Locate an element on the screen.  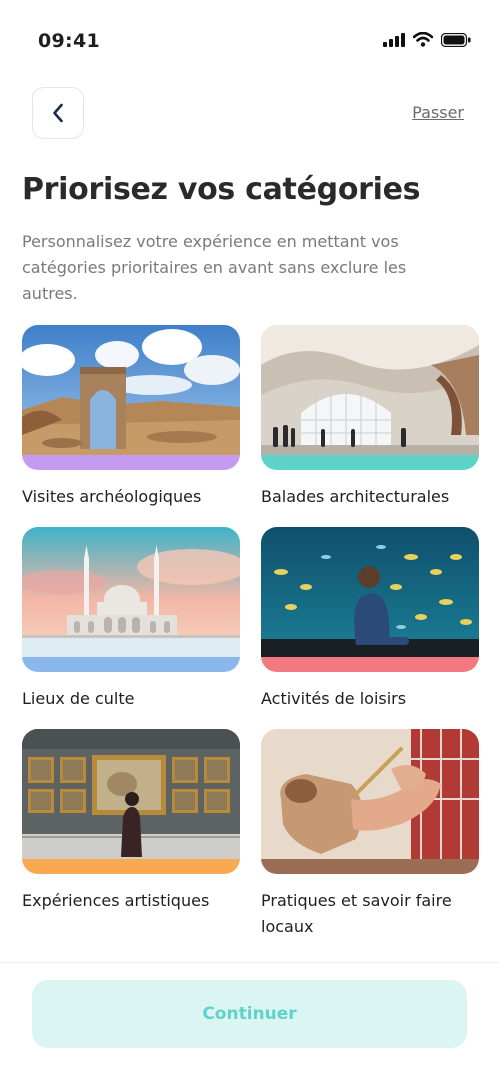
category-card-local-crafts: Pratiques et savoir faire locaux is located at coordinates (370, 834).